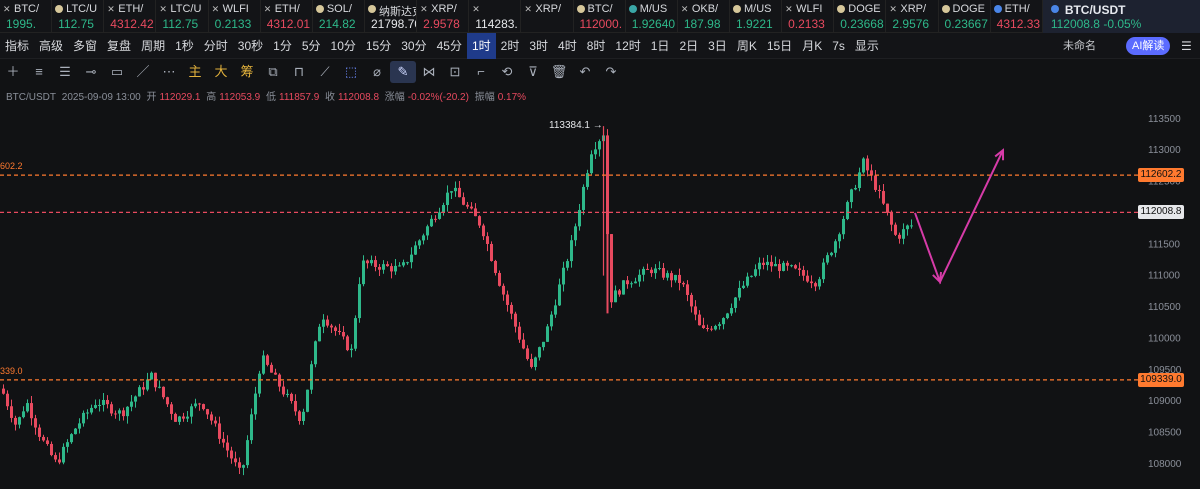  Describe the element at coordinates (153, 46) in the screenshot. I see `toolbar-item-4: 周期` at that location.